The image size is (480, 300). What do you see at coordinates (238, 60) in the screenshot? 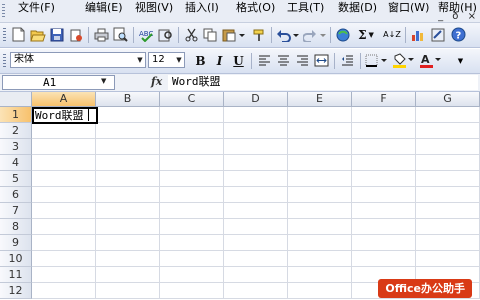
I see `underline-button: U` at bounding box center [238, 60].